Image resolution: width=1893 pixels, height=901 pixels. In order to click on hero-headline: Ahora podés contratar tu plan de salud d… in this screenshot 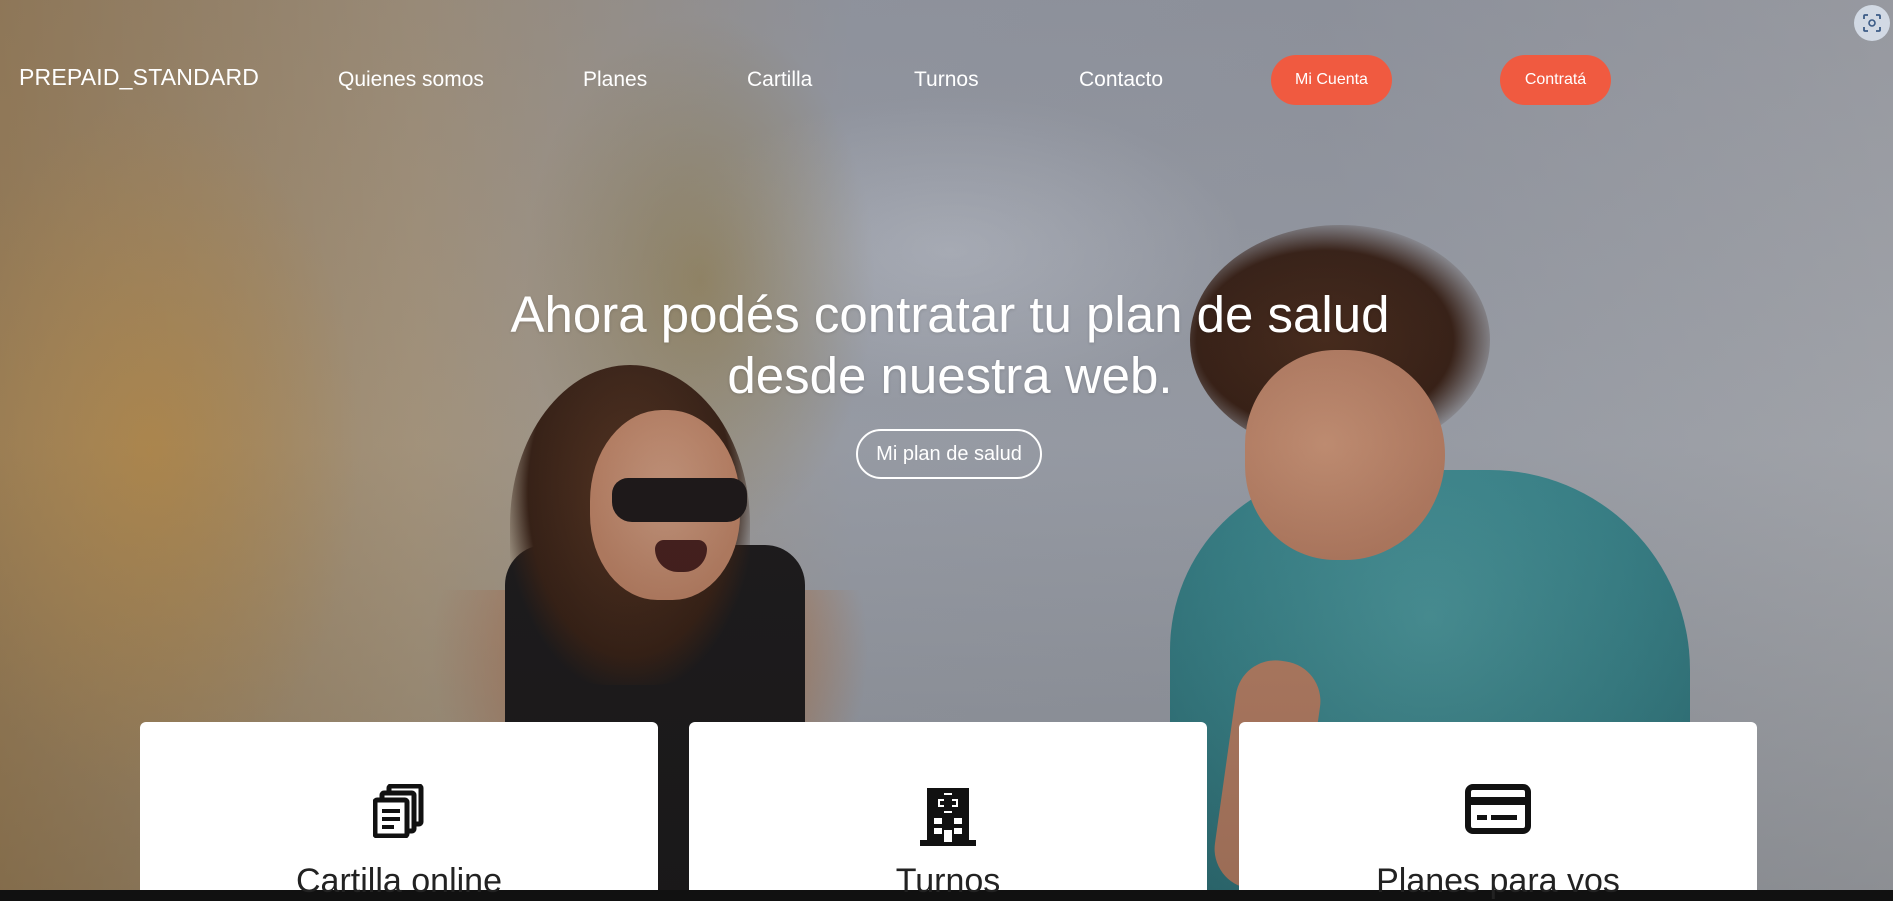, I will do `click(950, 345)`.